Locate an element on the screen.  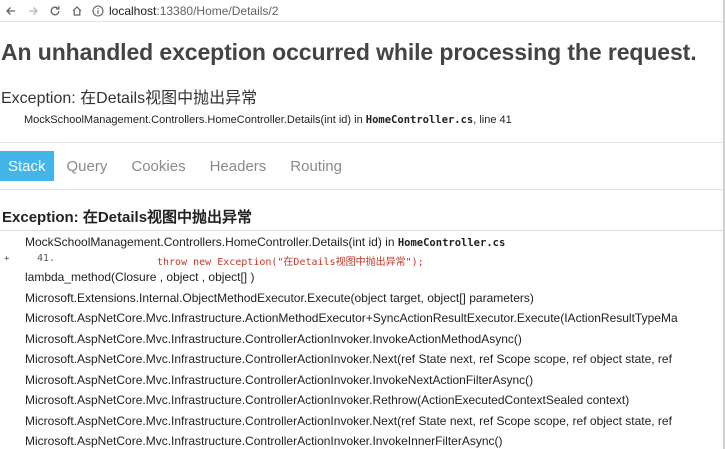
url-text: localhost:13380/Home/Details/2 is located at coordinates (193, 11).